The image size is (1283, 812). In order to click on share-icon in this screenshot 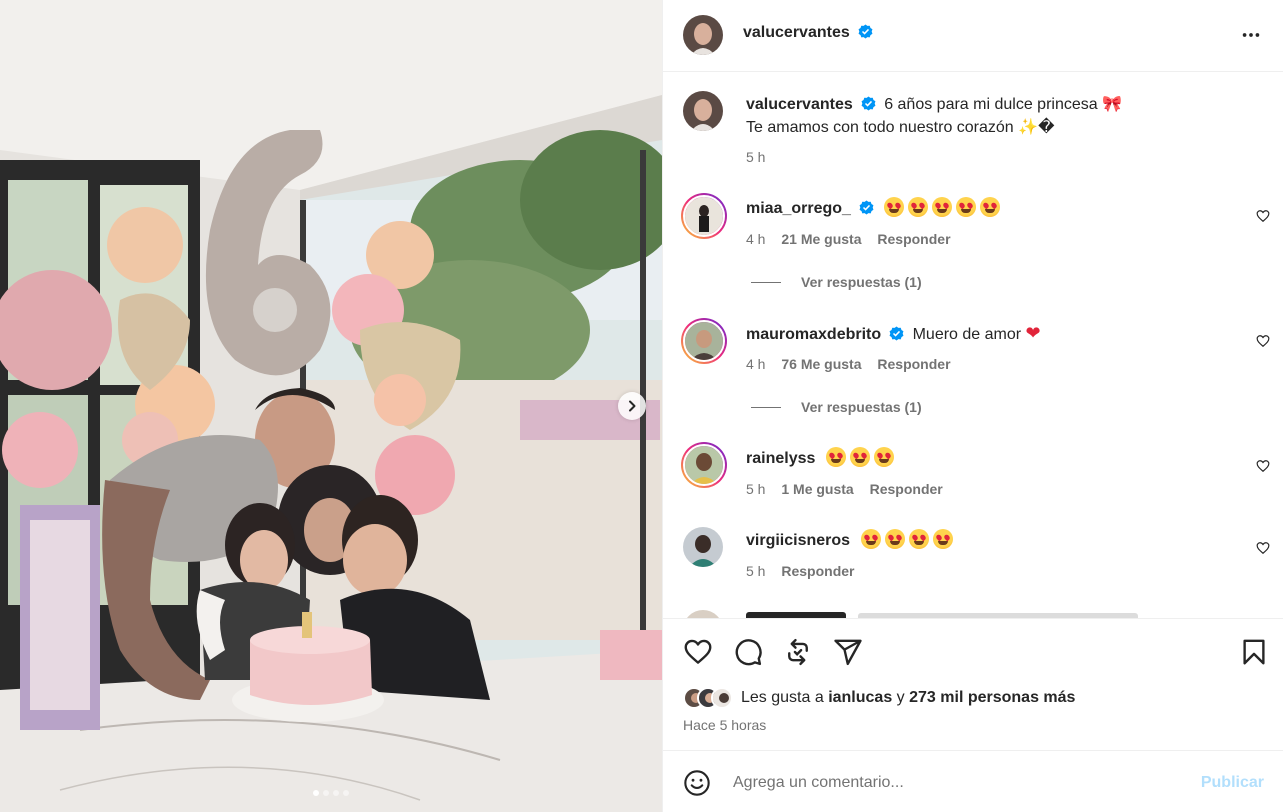, I will do `click(848, 652)`.